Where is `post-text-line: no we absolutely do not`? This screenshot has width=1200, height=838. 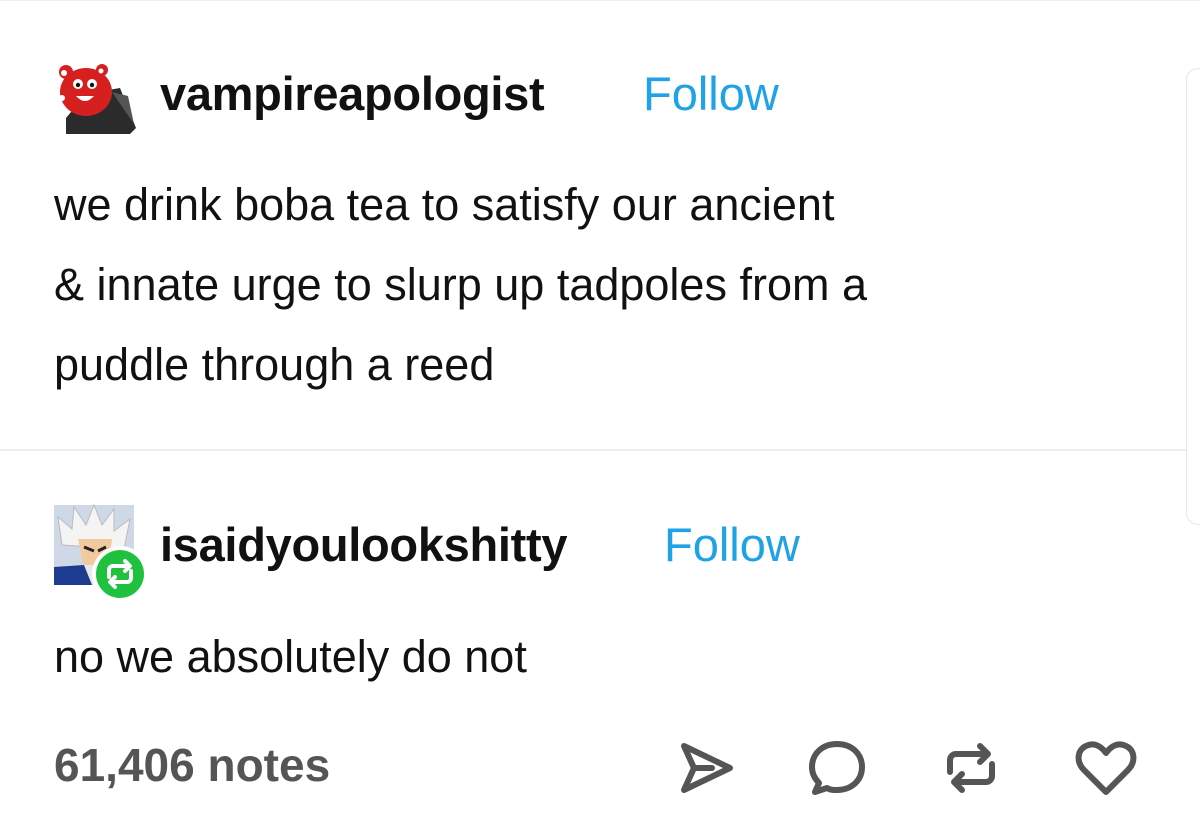 post-text-line: no we absolutely do not is located at coordinates (290, 656).